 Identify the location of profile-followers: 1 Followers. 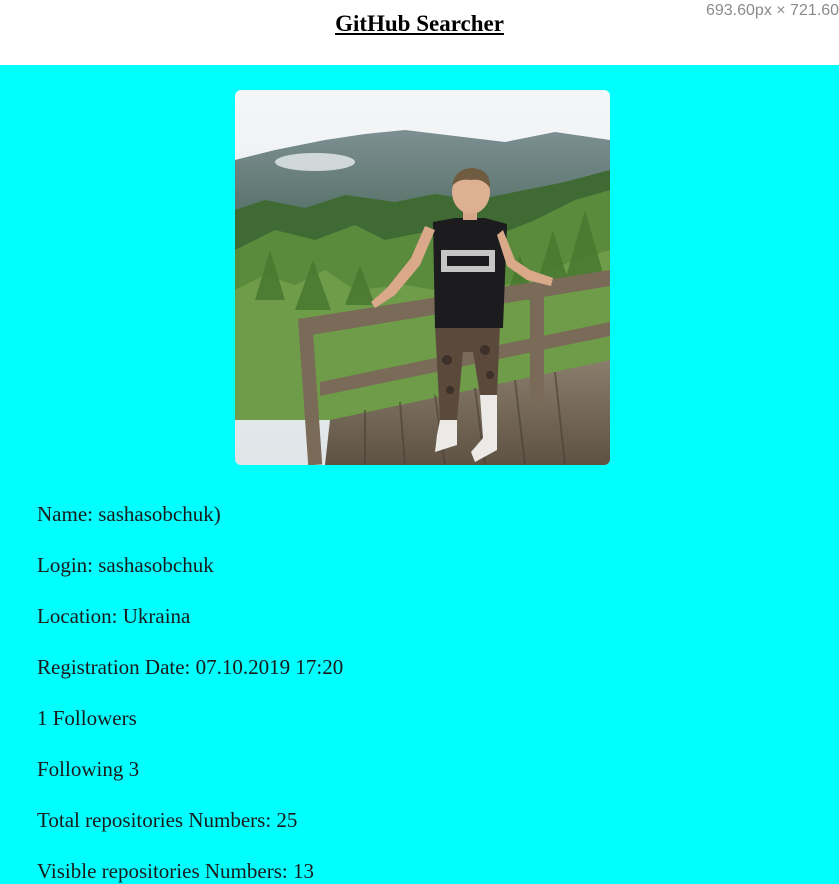
(87, 718).